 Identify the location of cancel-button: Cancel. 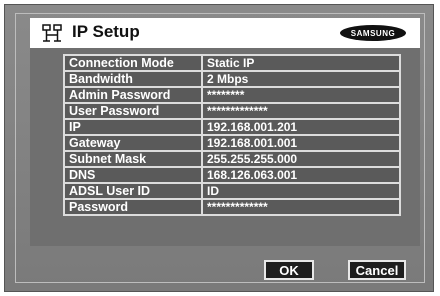
(377, 270).